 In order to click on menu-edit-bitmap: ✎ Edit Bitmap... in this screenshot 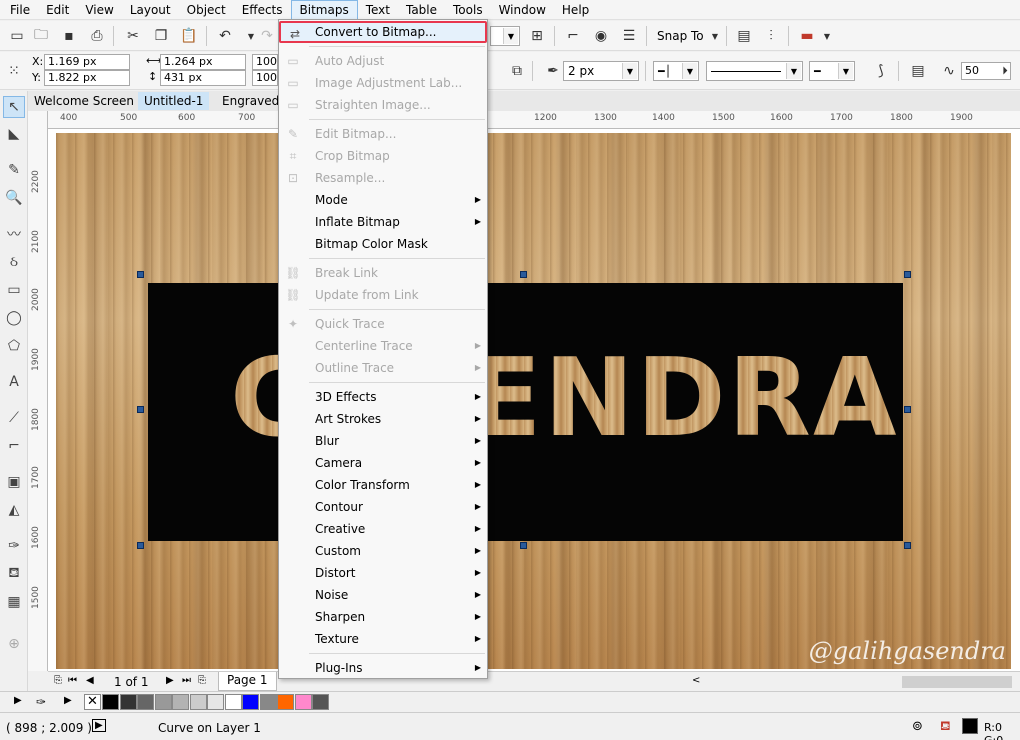, I will do `click(383, 134)`.